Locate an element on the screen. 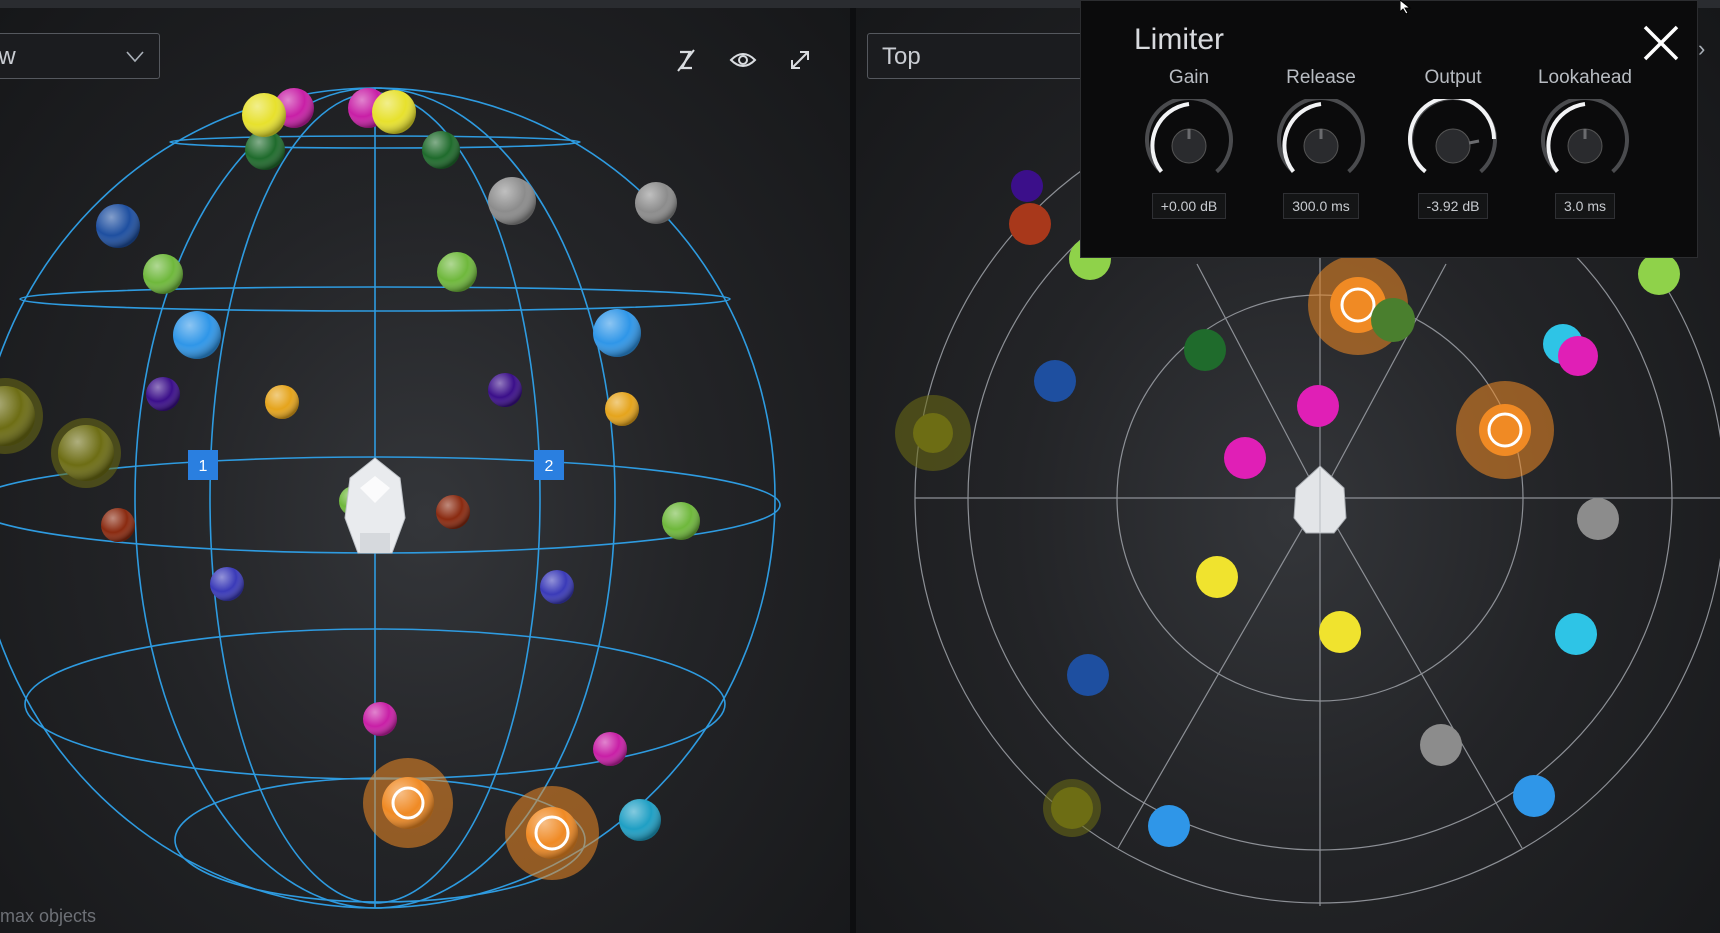  expand-icon is located at coordinates (800, 60).